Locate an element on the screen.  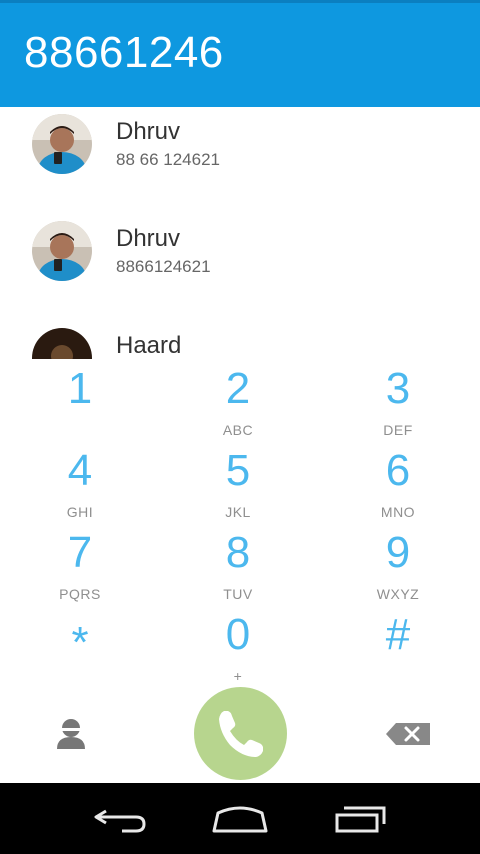
key-hash: # is located at coordinates (398, 646).